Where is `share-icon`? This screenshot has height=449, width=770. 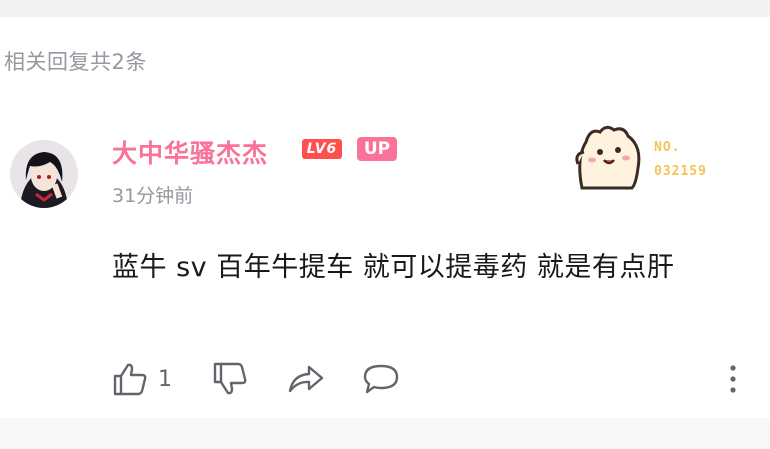 share-icon is located at coordinates (306, 379).